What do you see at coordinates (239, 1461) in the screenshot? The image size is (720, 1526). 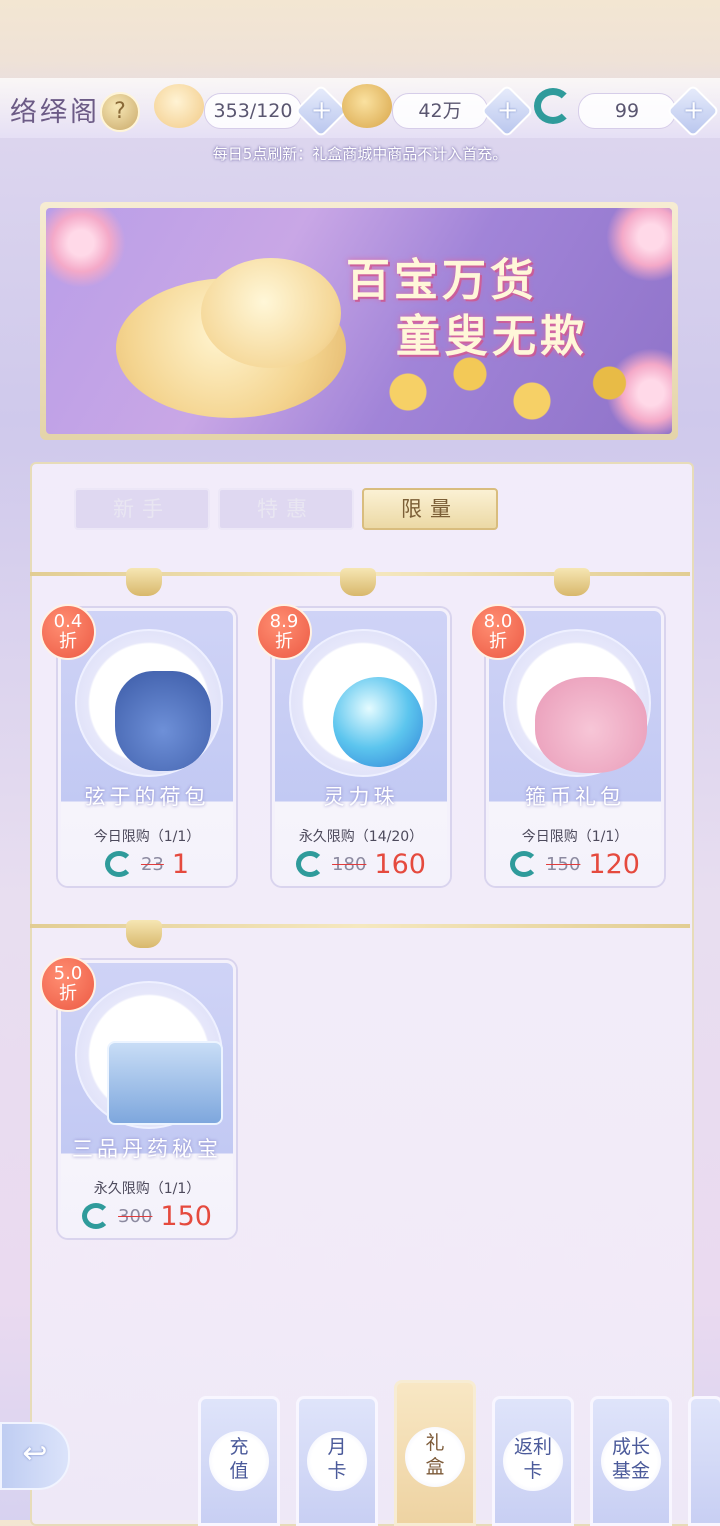 I see `nav-recharge: 充值` at bounding box center [239, 1461].